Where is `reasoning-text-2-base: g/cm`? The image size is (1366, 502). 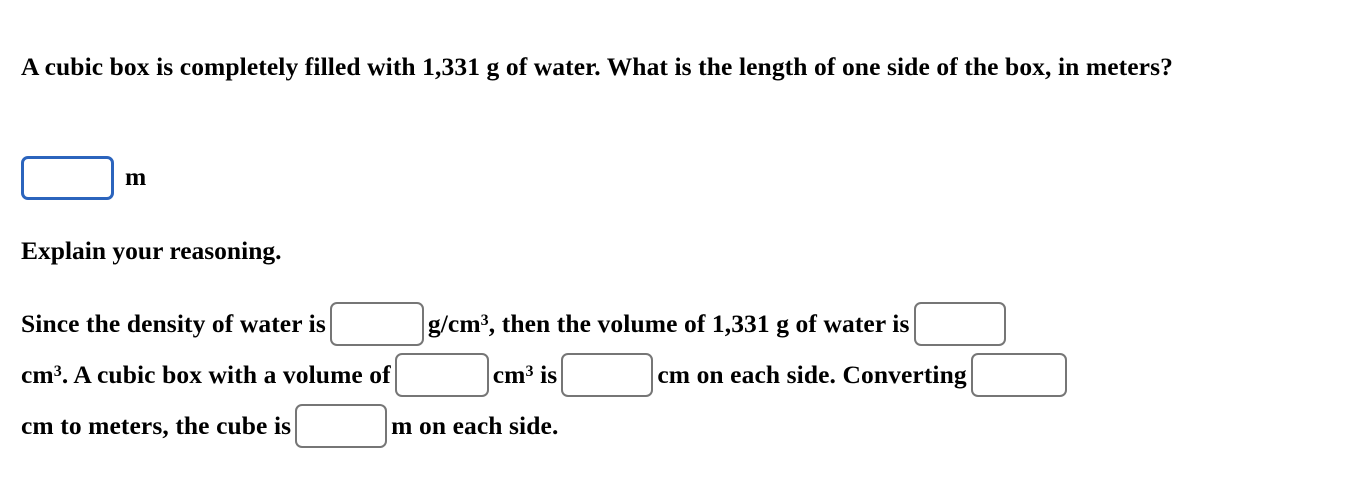 reasoning-text-2-base: g/cm is located at coordinates (454, 323).